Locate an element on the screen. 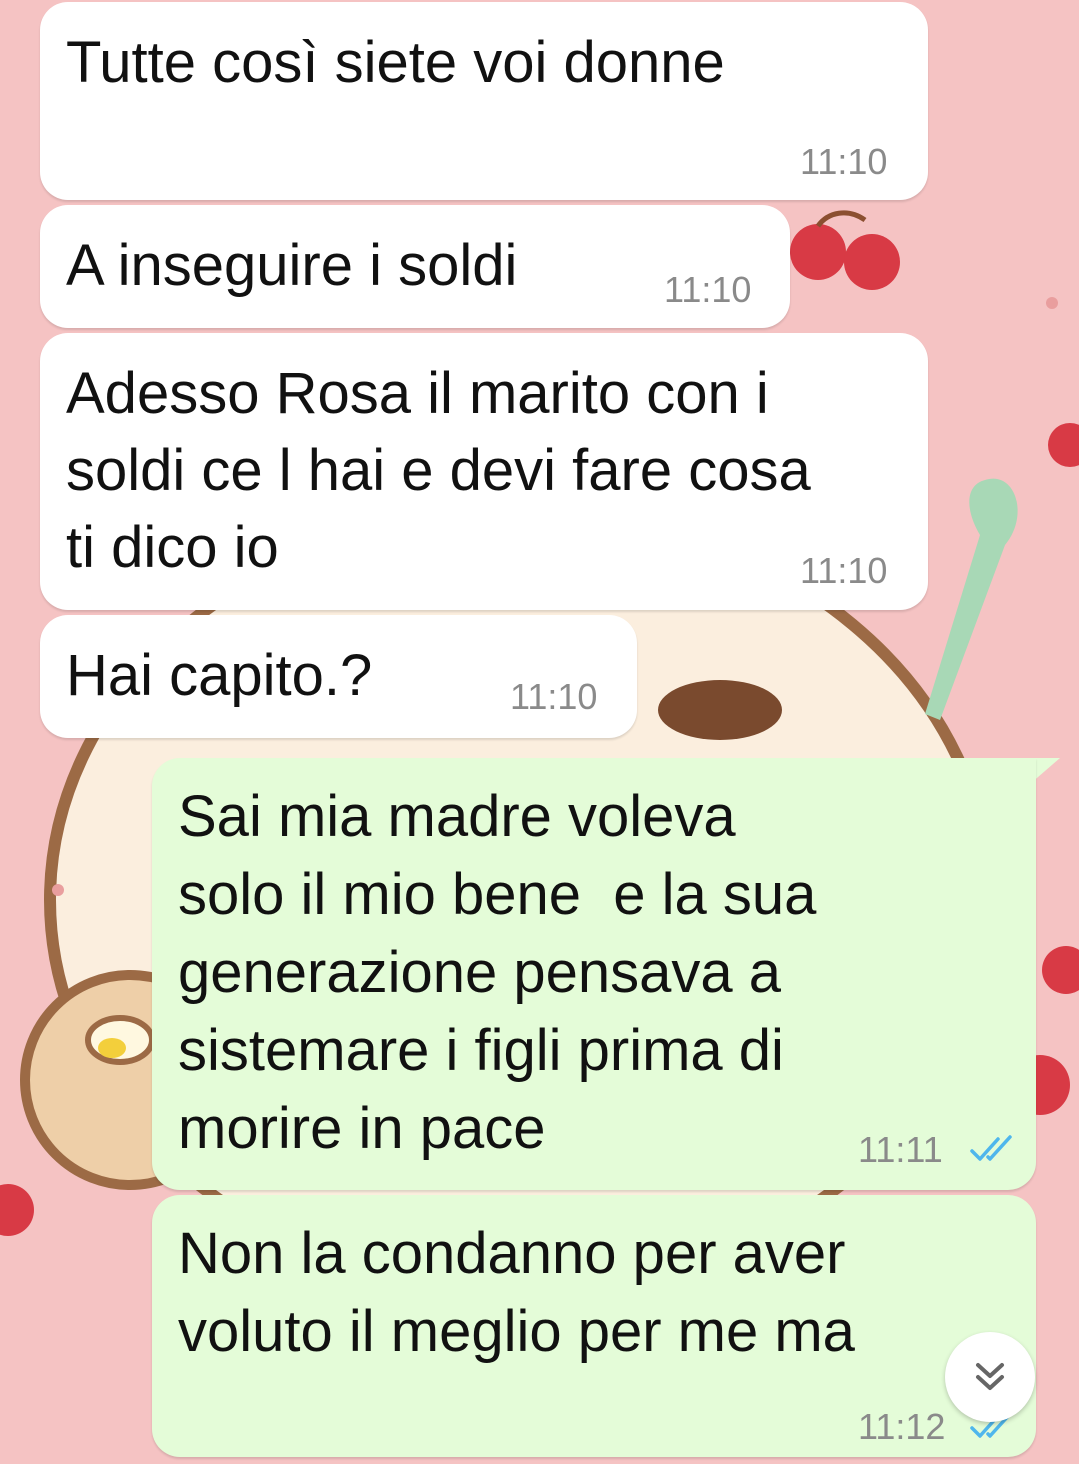 This screenshot has height=1464, width=1079. message-text: Adesso Rosa il marito con i is located at coordinates (417, 393).